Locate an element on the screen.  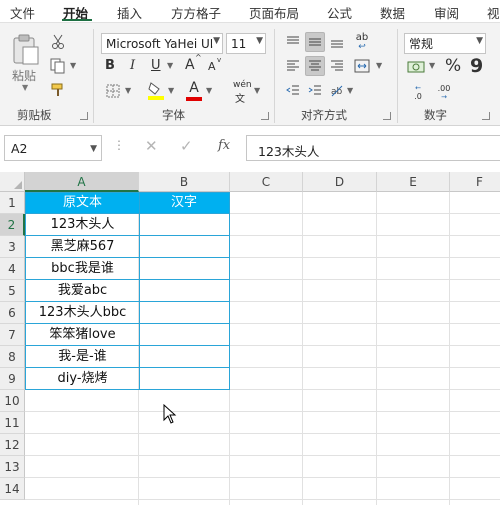
decrease-indent-icon is located at coordinates (293, 90).